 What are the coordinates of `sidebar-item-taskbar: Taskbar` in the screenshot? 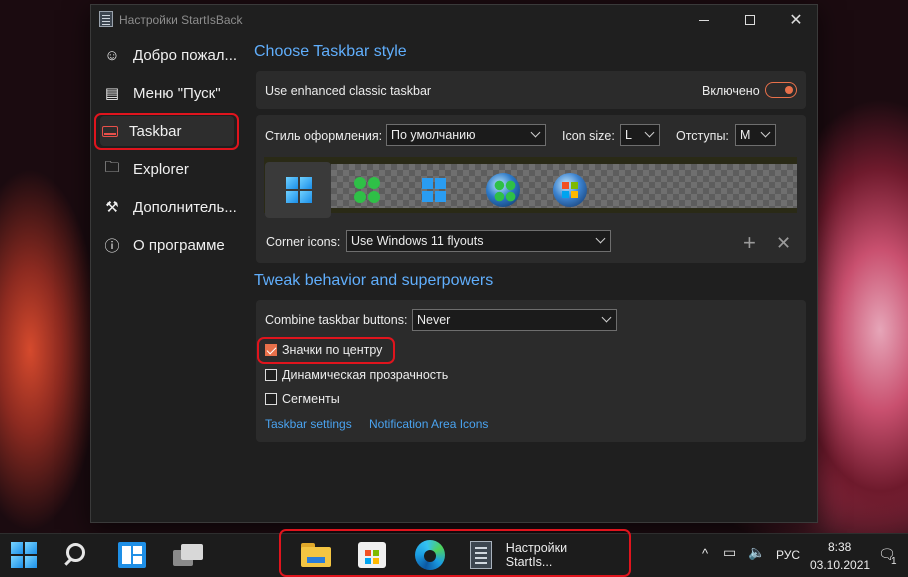 It's located at (167, 131).